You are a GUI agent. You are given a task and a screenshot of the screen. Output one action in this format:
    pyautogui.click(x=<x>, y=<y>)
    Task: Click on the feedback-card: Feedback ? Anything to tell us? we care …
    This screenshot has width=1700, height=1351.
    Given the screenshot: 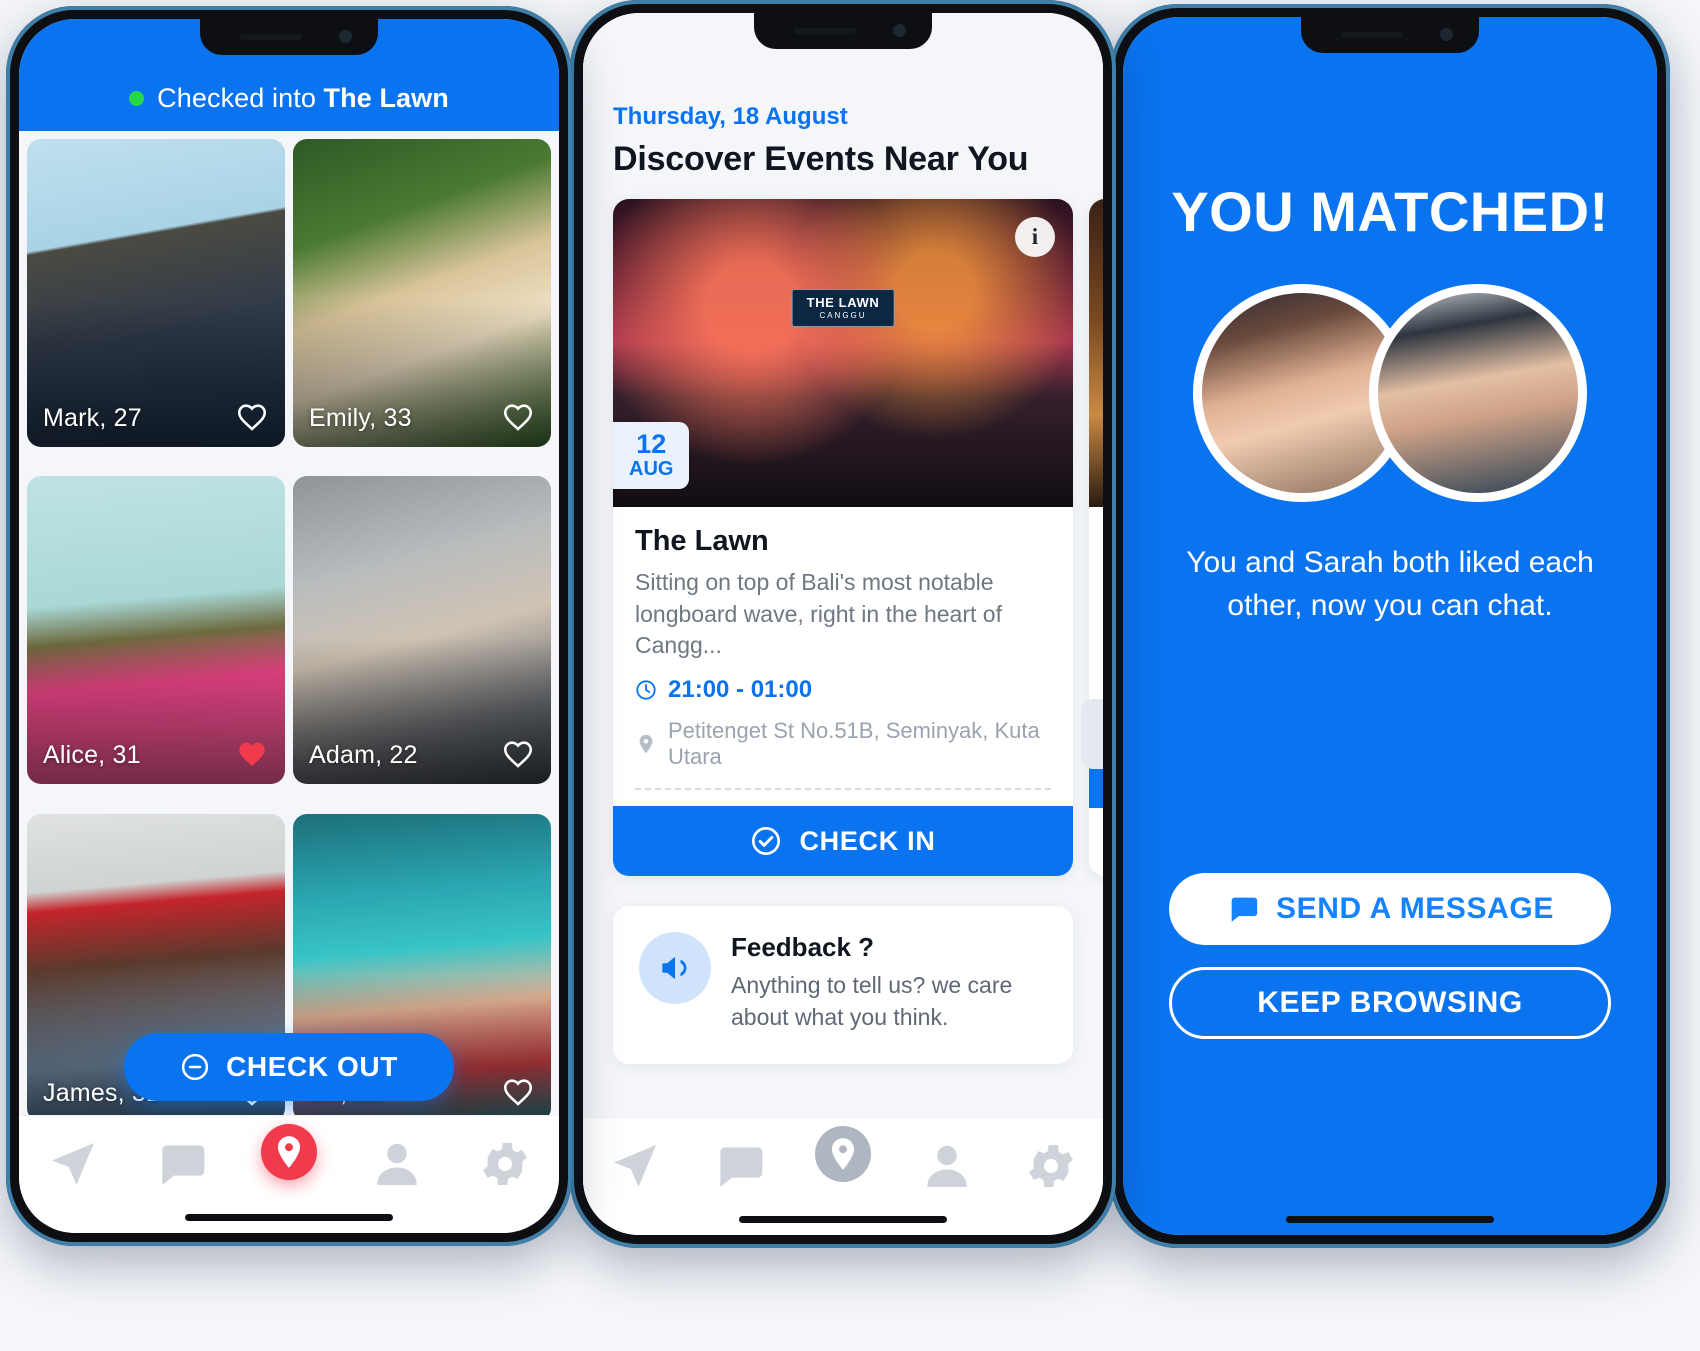 What is the action you would take?
    pyautogui.click(x=843, y=985)
    